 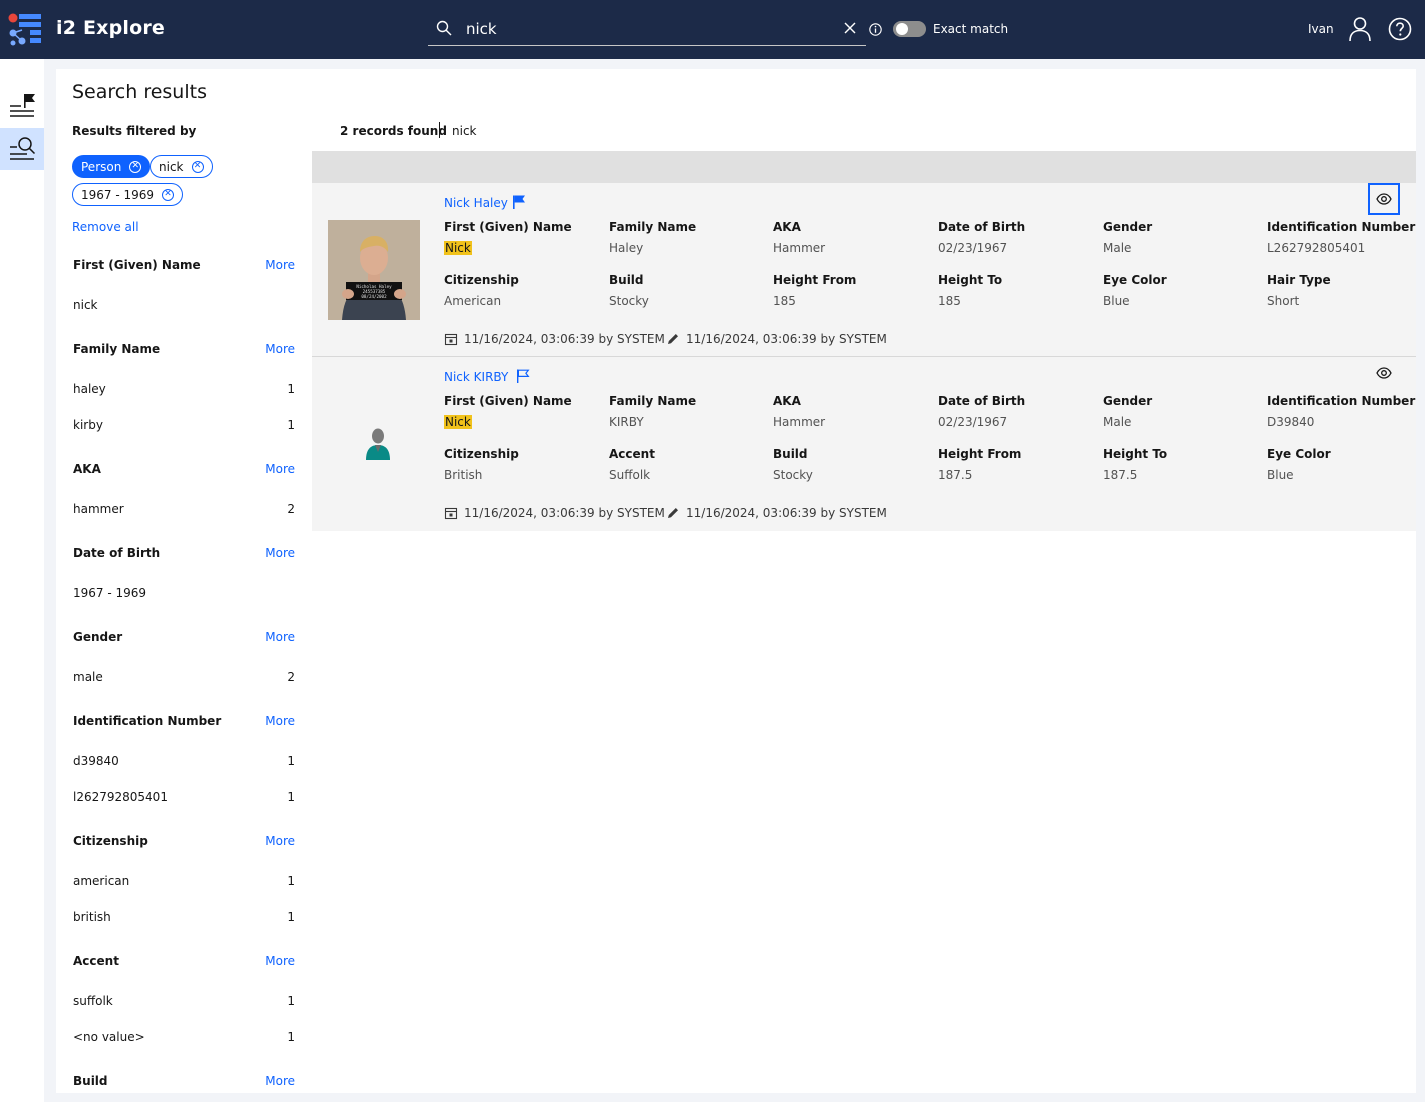 I want to click on rail-watchlist-button, so click(x=22, y=106).